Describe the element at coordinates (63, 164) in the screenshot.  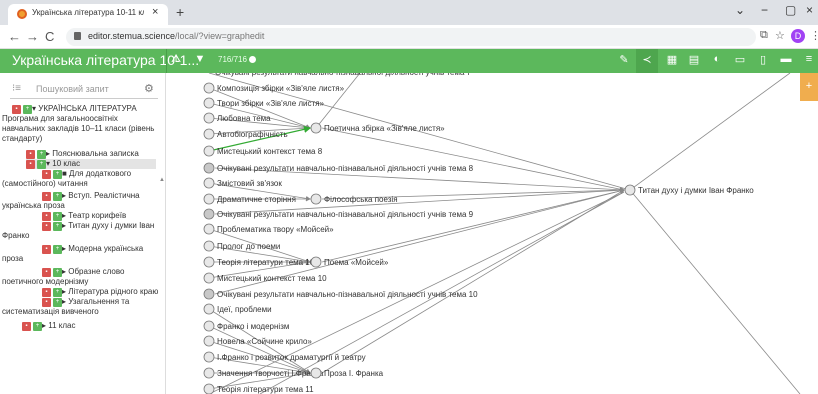
I see `tree-item: ▾ 10 клас` at that location.